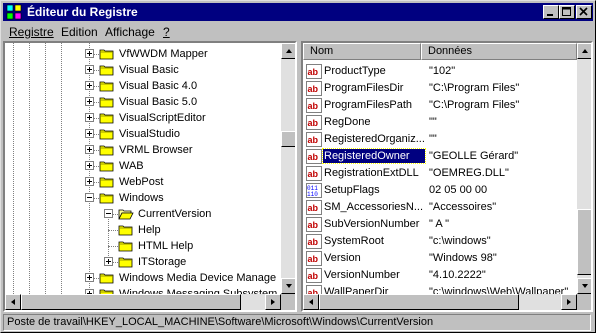 This screenshot has height=333, width=596. I want to click on value-row: 011 110 SetupFlags 02 05 00 00, so click(440, 190).